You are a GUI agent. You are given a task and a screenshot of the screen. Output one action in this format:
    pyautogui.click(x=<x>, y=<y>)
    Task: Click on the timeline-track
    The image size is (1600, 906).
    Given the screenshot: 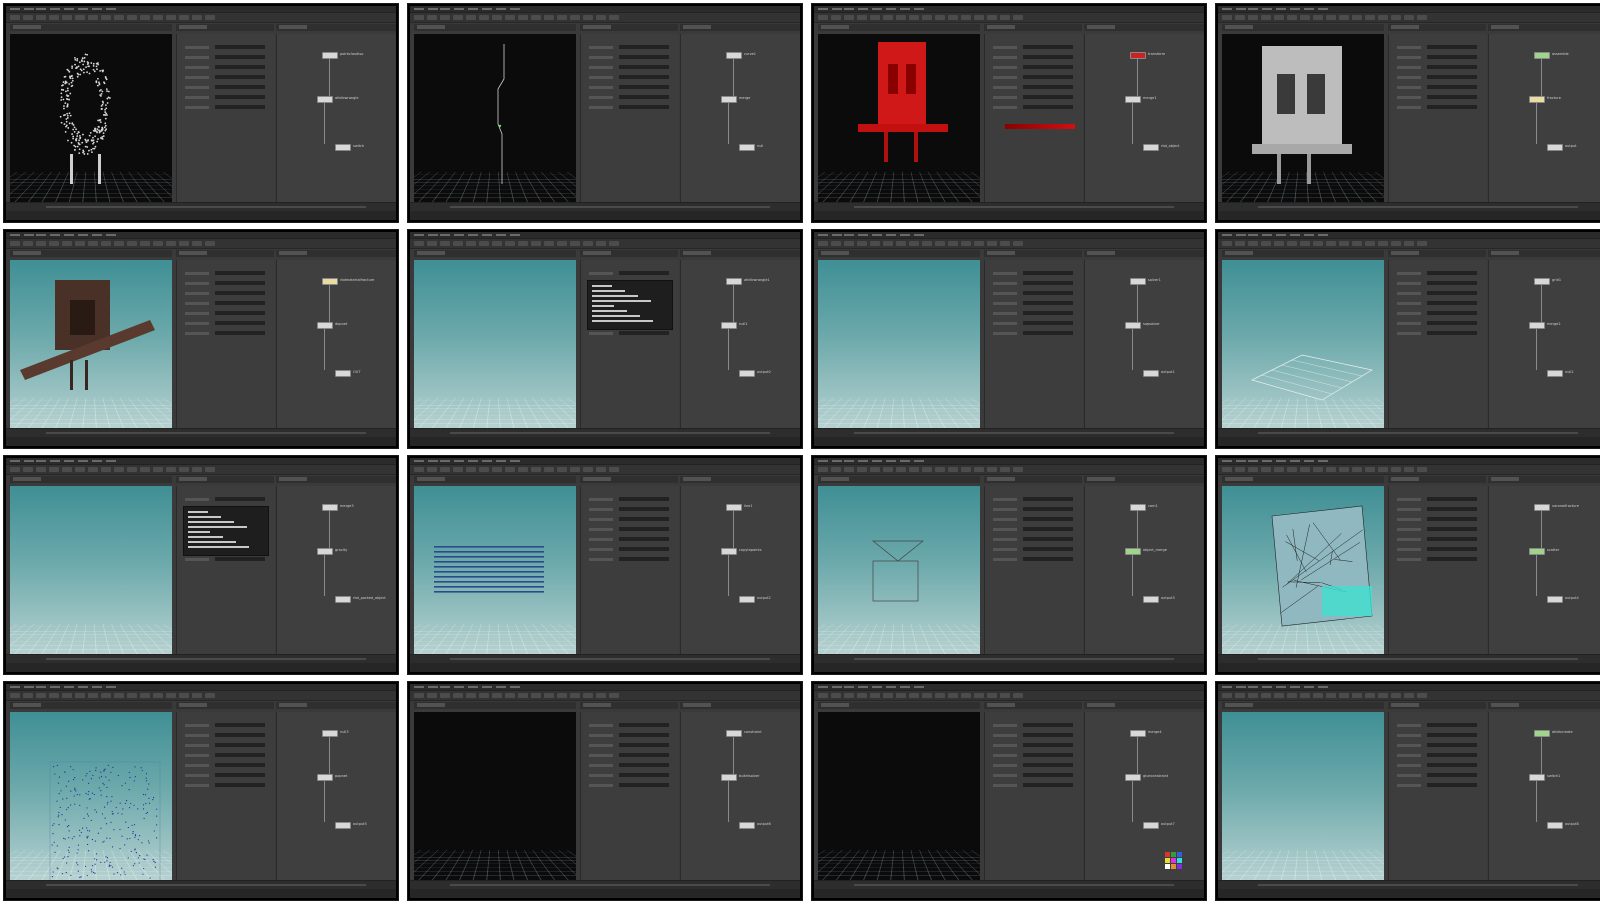 What is the action you would take?
    pyautogui.click(x=1014, y=885)
    